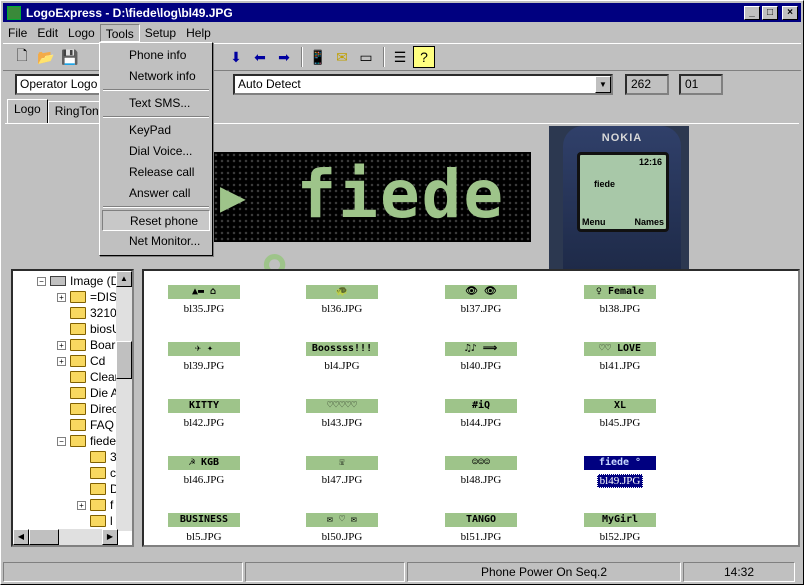 Image resolution: width=804 pixels, height=585 pixels. What do you see at coordinates (124, 401) in the screenshot?
I see `tree-vertical-scrollbar: ▲` at bounding box center [124, 401].